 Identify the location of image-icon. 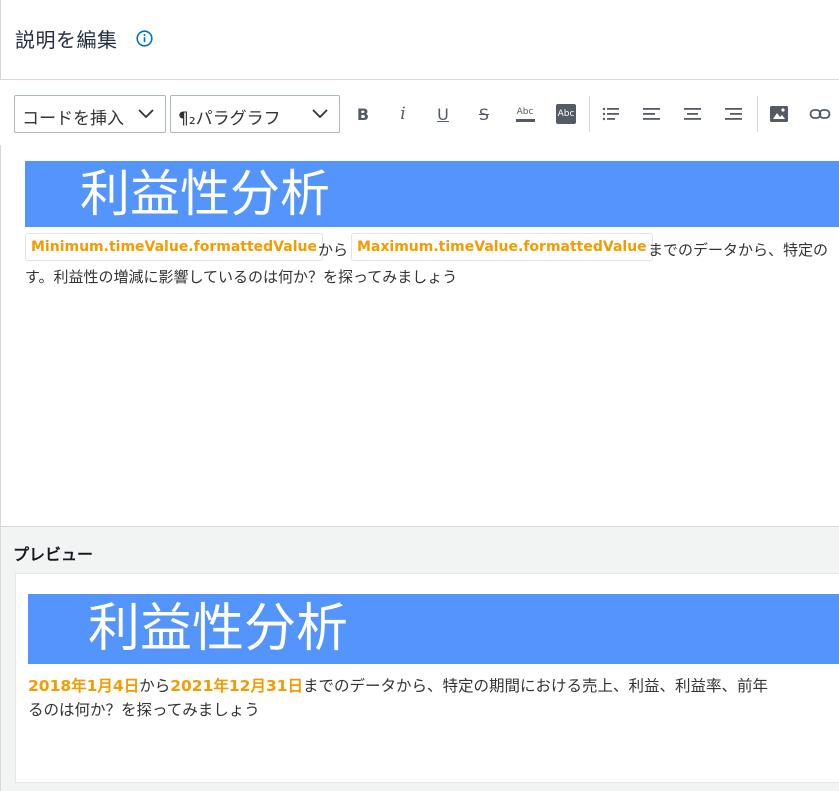
(779, 114).